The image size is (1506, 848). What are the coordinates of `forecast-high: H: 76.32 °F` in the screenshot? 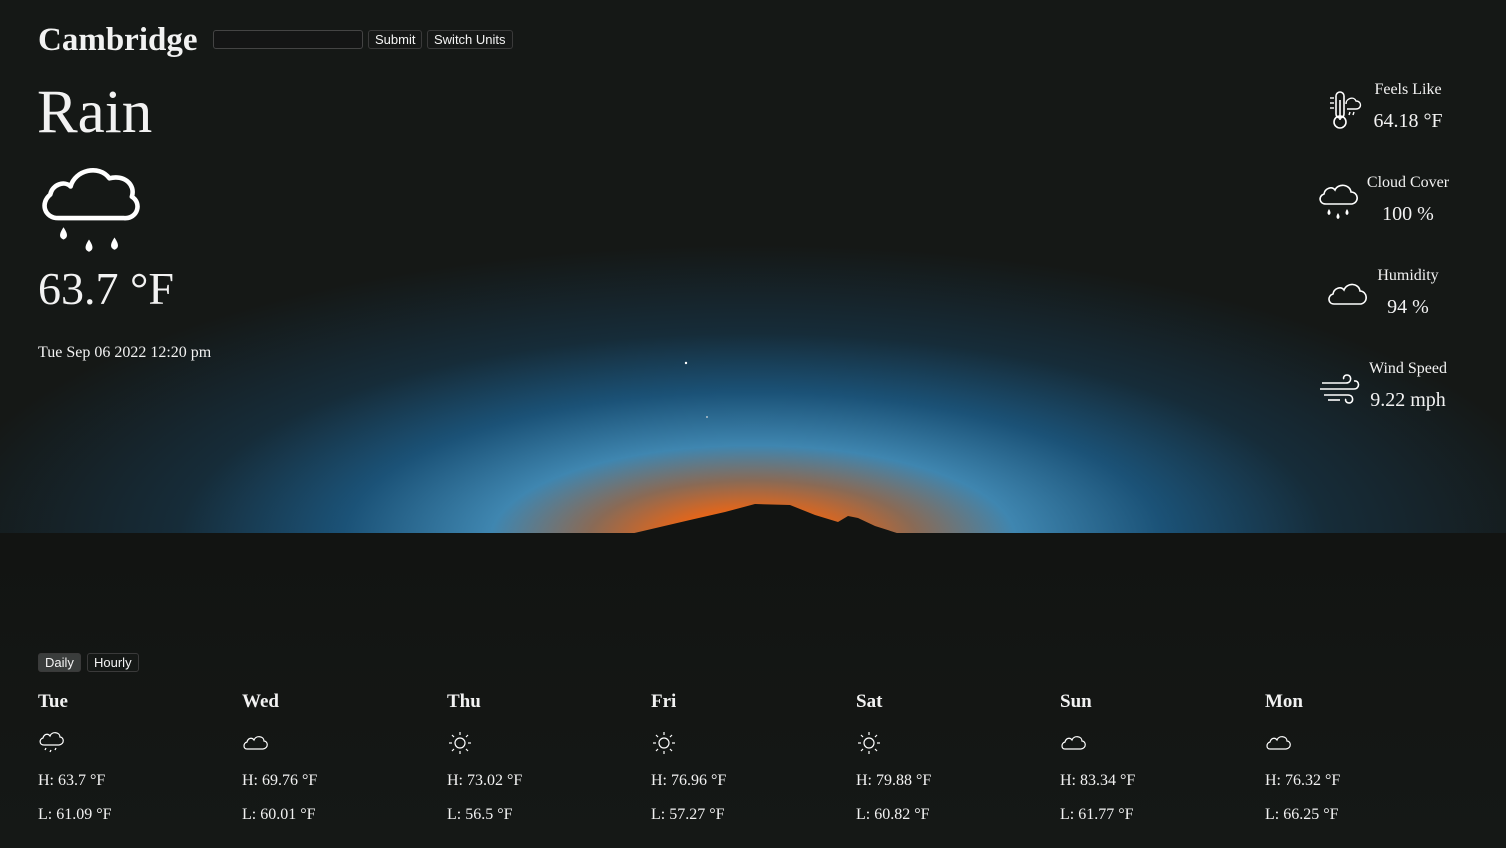 It's located at (1303, 780).